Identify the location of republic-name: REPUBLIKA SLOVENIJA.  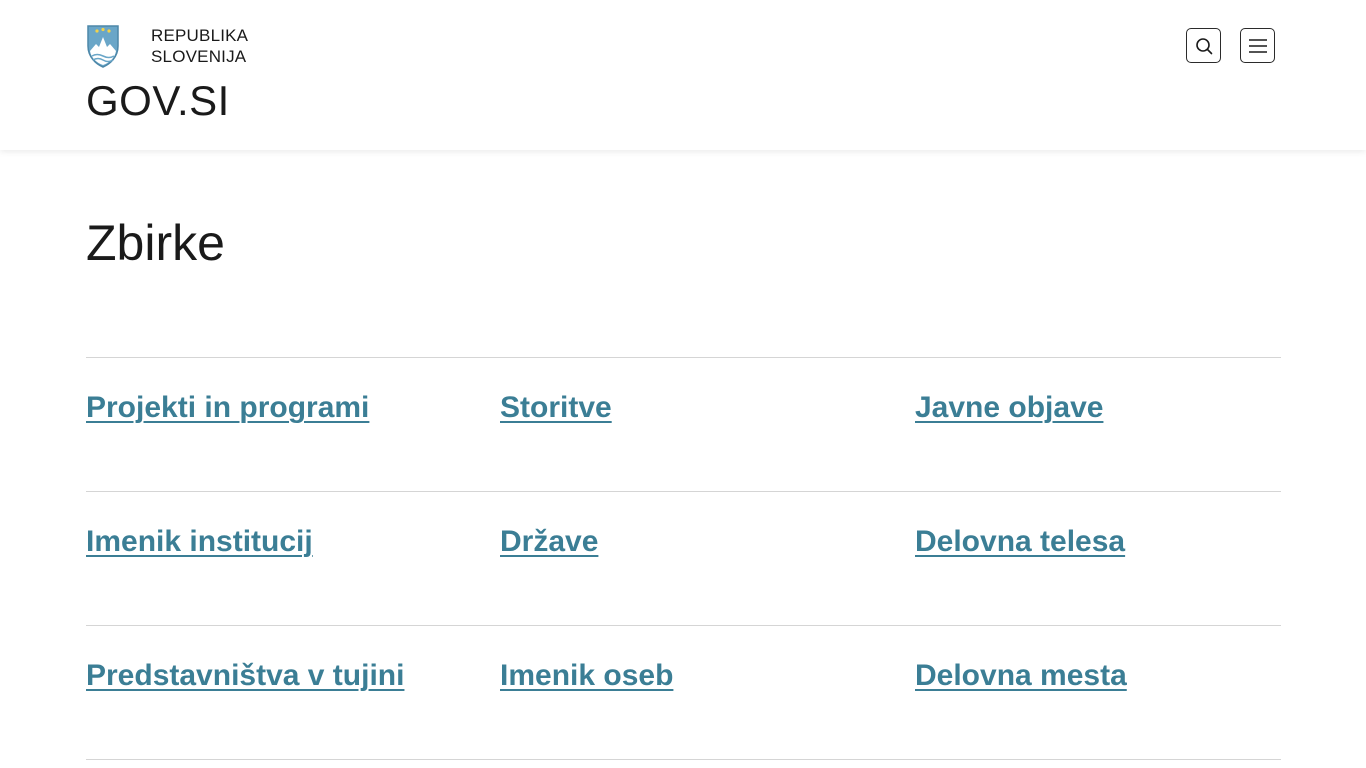
(211, 46).